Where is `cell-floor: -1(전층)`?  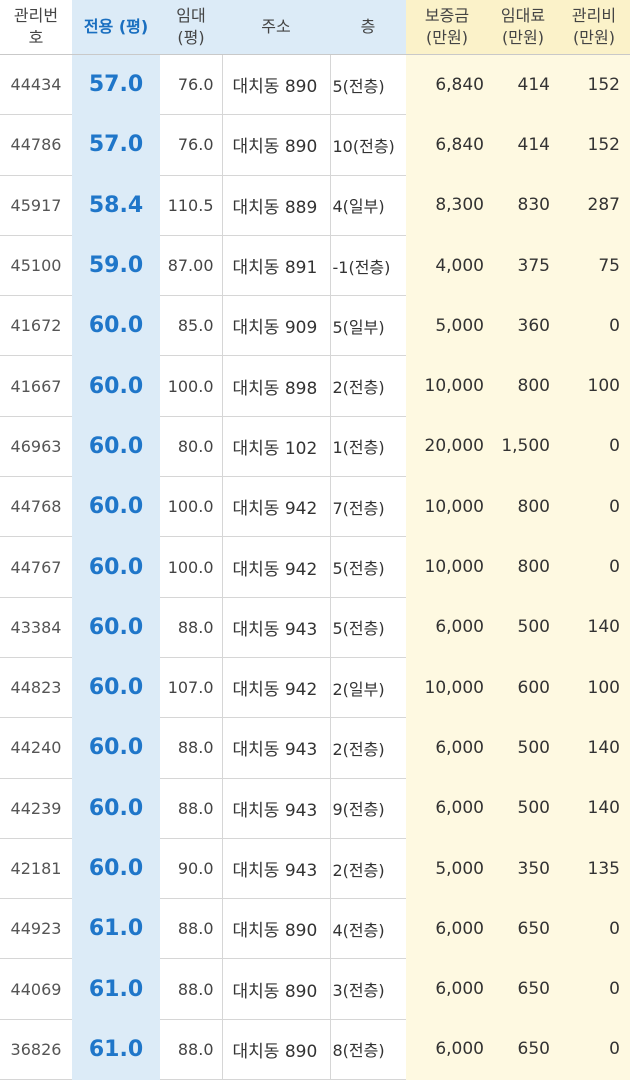 cell-floor: -1(전층) is located at coordinates (367, 266).